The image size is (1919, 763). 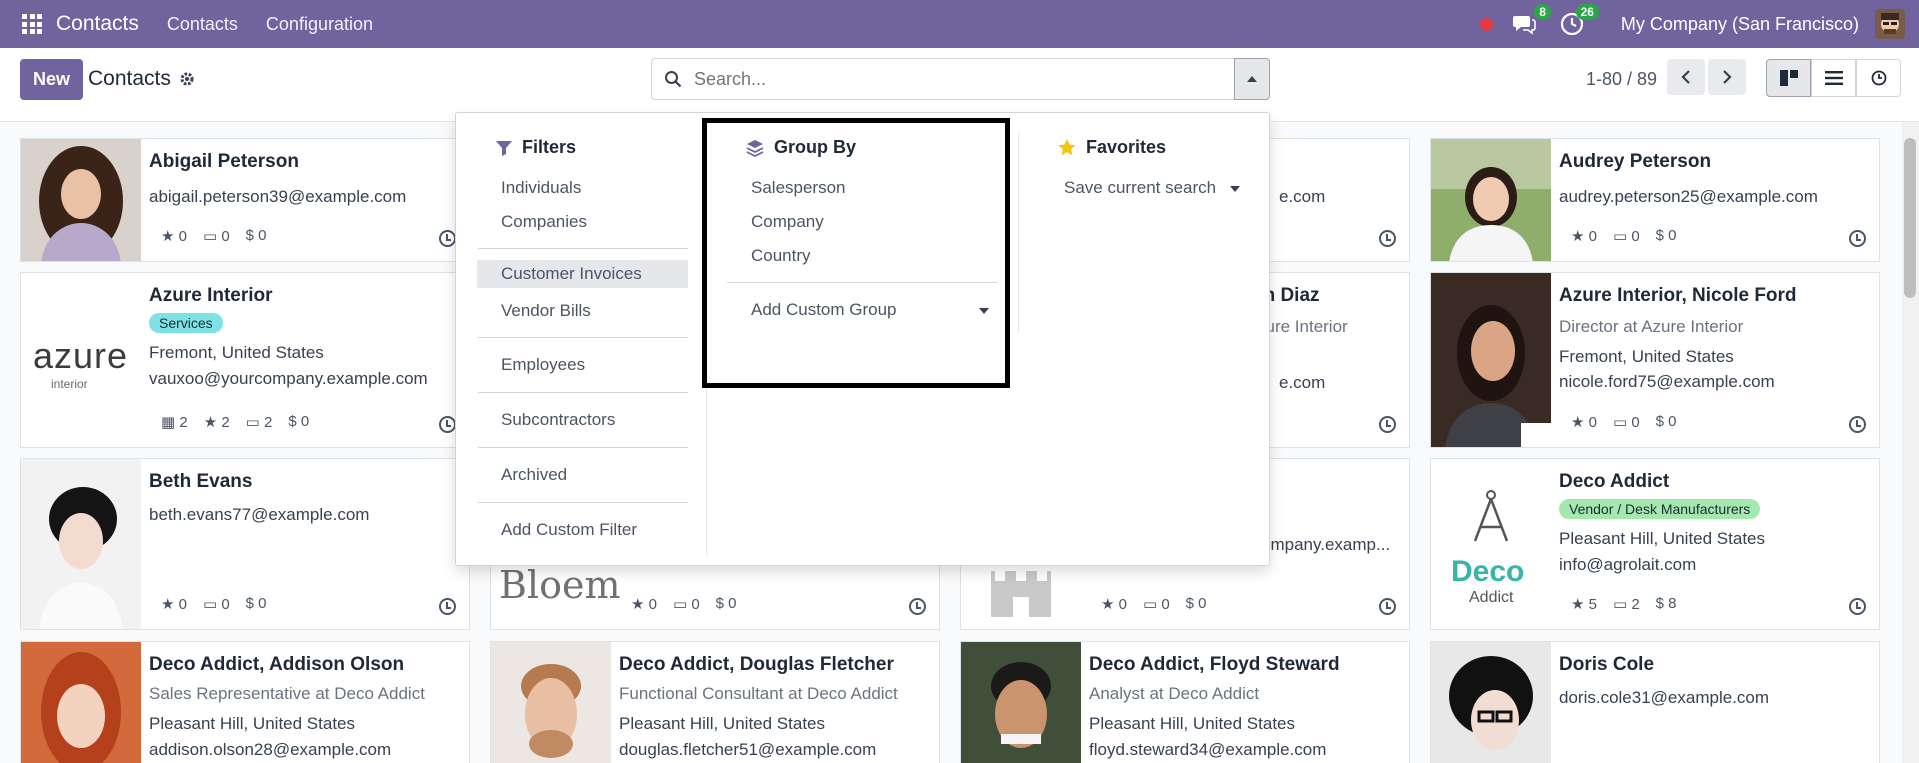 What do you see at coordinates (541, 188) in the screenshot?
I see `filter-individuals: Individuals` at bounding box center [541, 188].